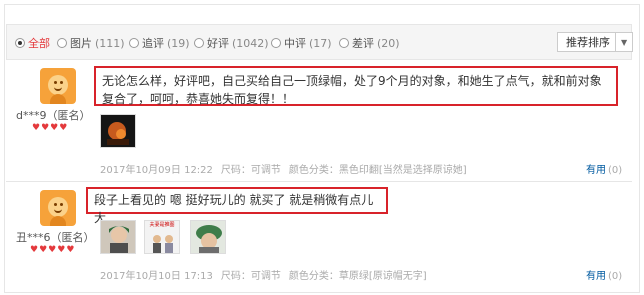 This screenshot has height=295, width=644. What do you see at coordinates (588, 42) in the screenshot?
I see `sort-label: 推荐排序` at bounding box center [588, 42].